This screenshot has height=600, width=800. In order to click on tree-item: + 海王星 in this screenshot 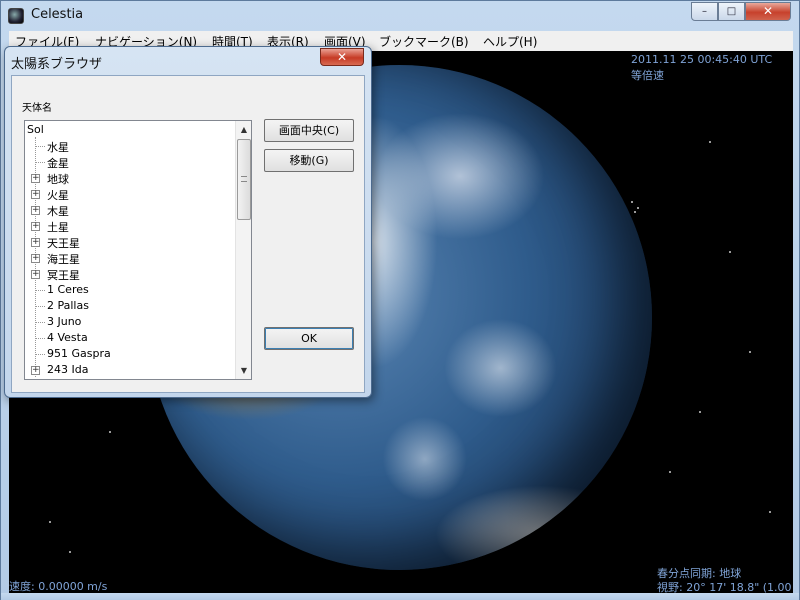, I will do `click(130, 258)`.